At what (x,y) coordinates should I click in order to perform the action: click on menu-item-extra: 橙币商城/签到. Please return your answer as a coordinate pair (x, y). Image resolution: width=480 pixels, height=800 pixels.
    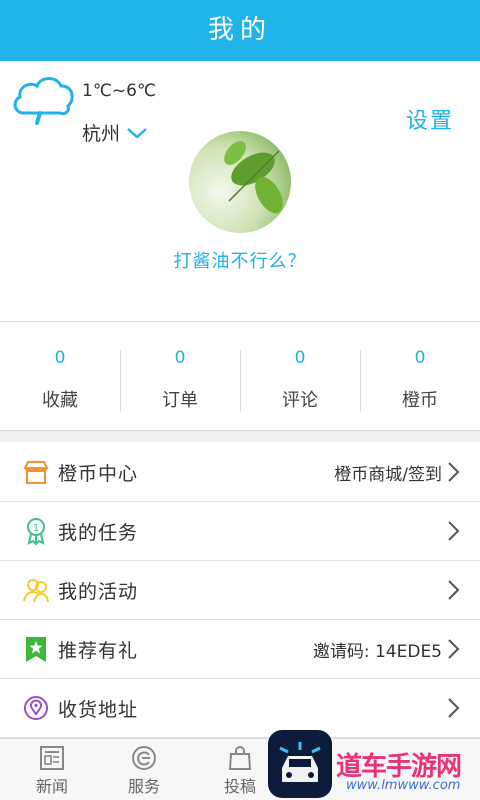
    Looking at the image, I should click on (388, 474).